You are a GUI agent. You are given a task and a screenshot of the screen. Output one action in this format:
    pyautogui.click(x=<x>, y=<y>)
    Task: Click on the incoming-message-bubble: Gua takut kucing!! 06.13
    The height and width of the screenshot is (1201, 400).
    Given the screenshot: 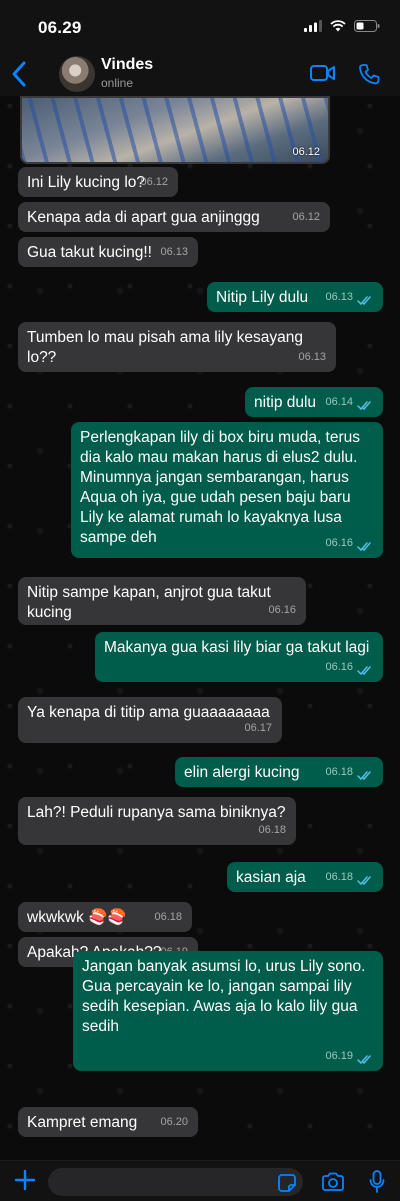 What is the action you would take?
    pyautogui.click(x=108, y=252)
    